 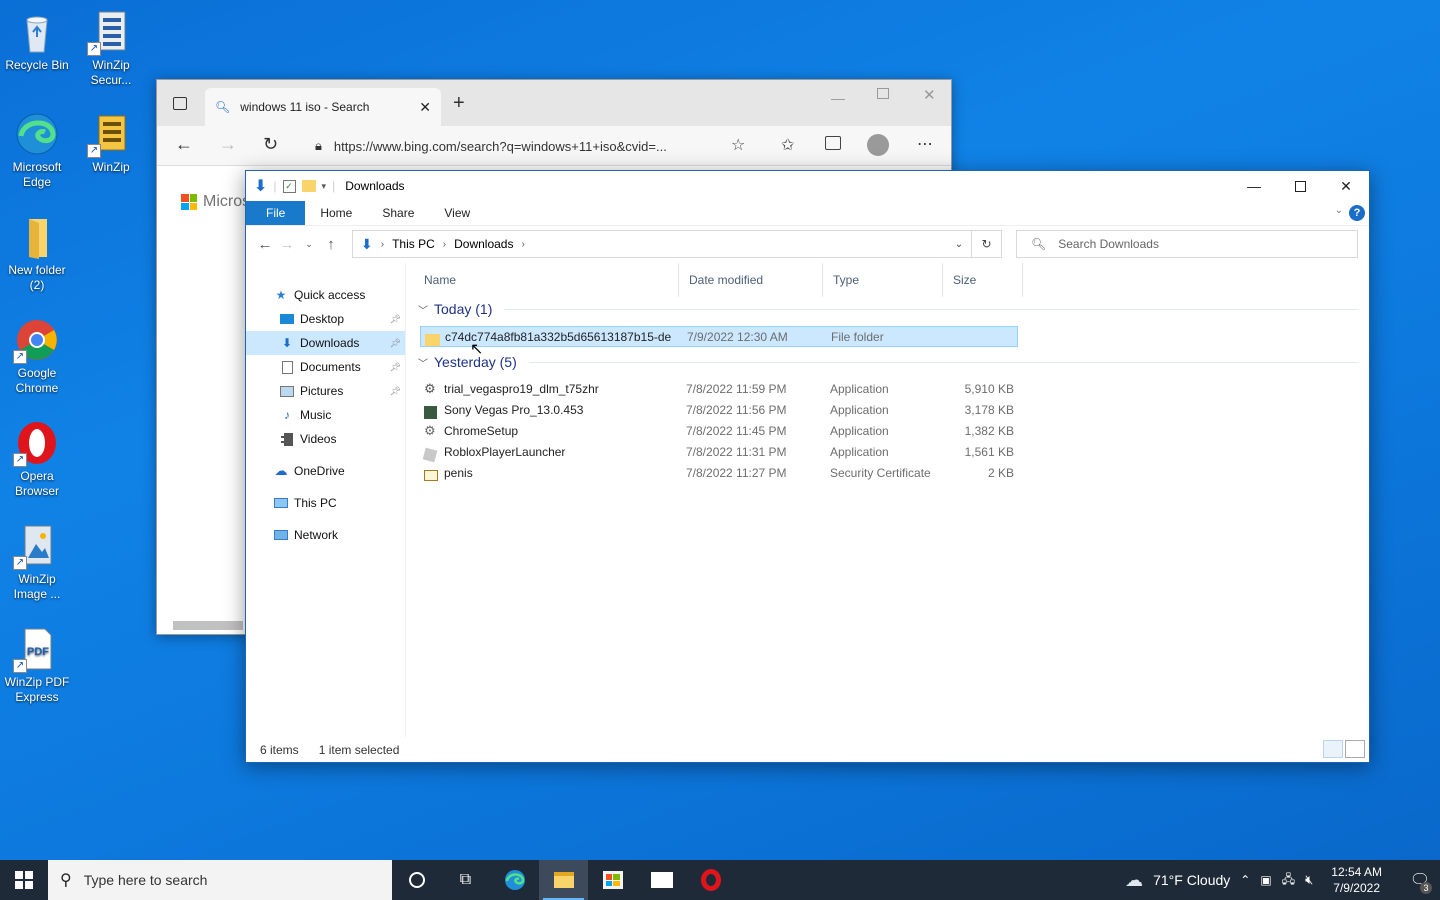 What do you see at coordinates (1191, 880) in the screenshot?
I see `weather-text: 71°F Cloudy` at bounding box center [1191, 880].